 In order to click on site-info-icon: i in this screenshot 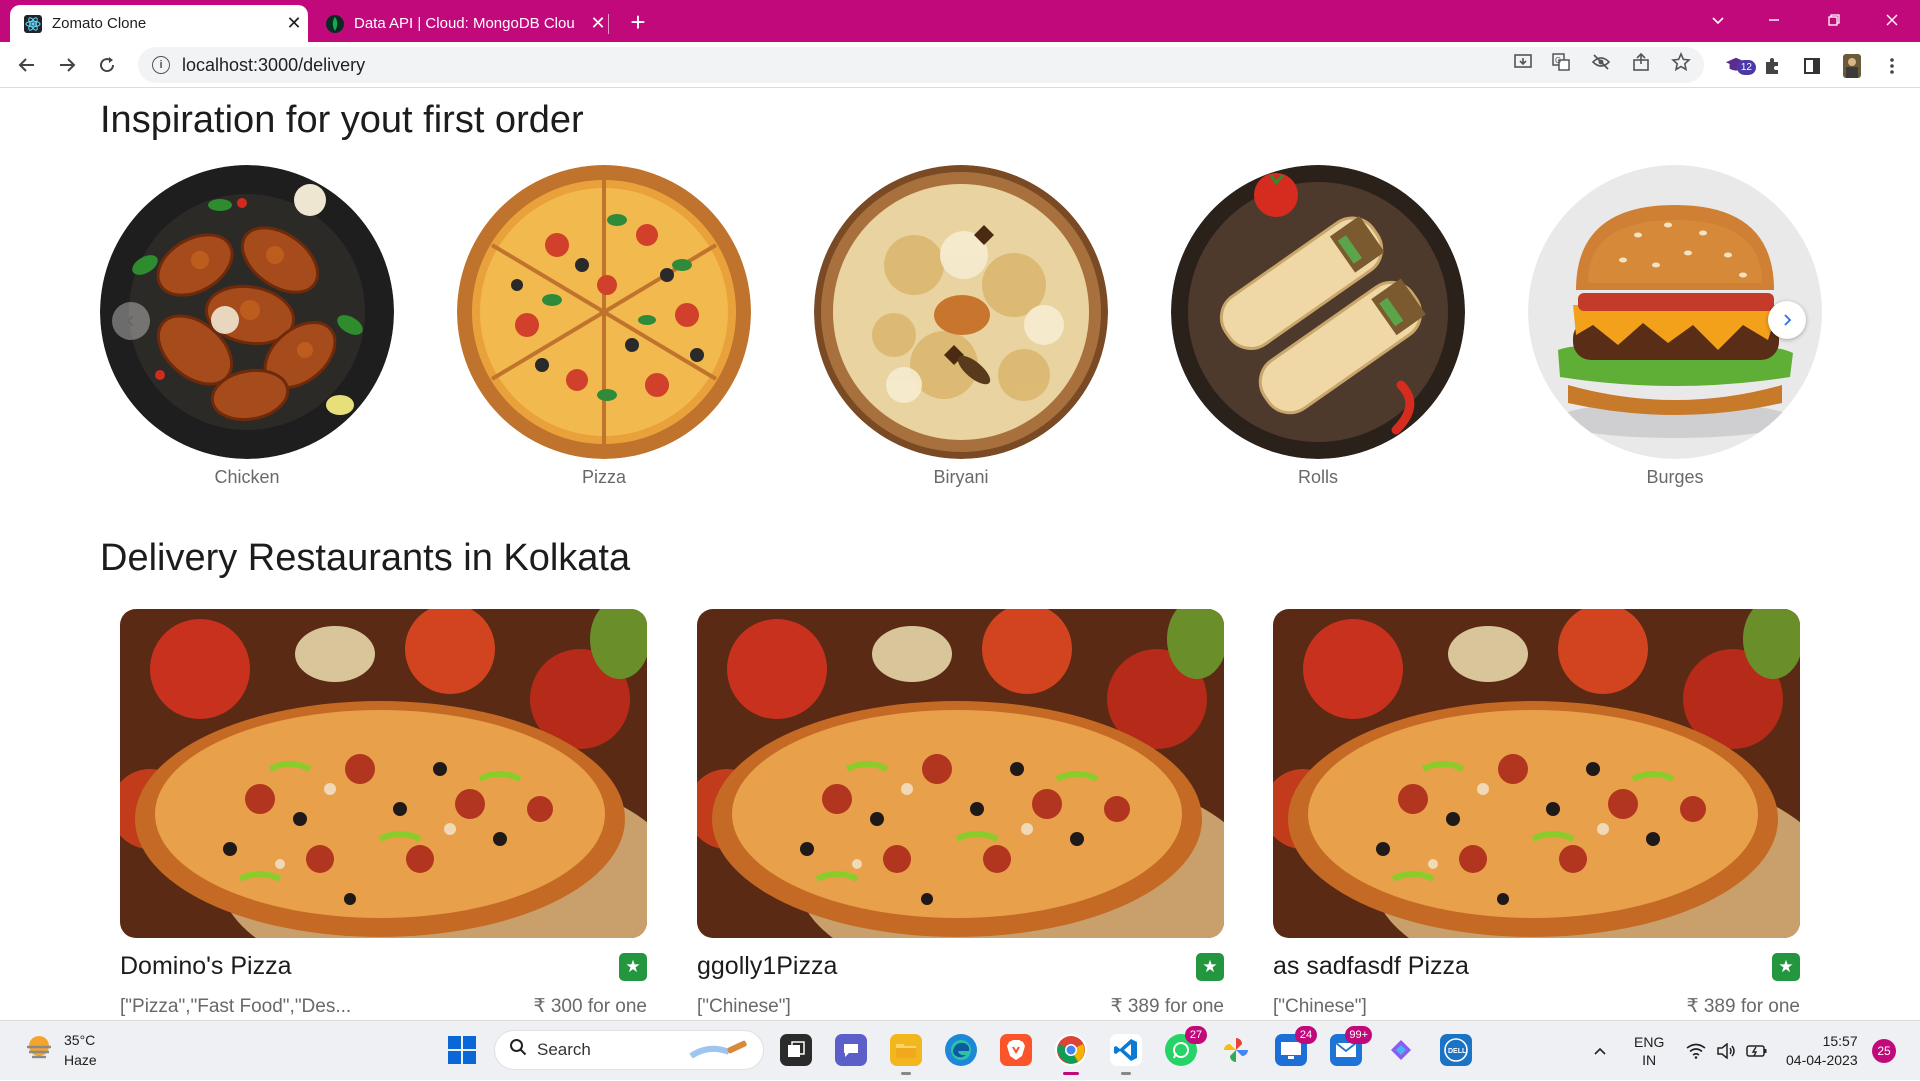, I will do `click(161, 65)`.